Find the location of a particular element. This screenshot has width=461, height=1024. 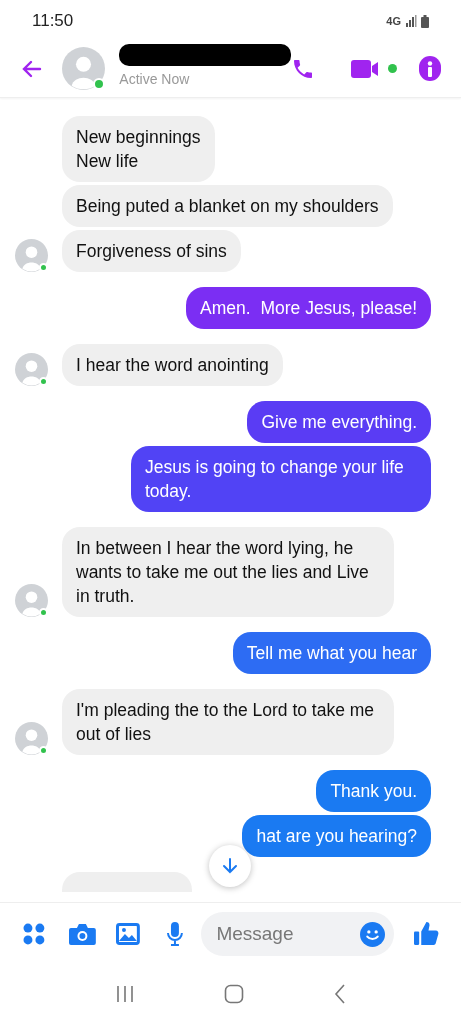

outgoing-message: Give me everything. is located at coordinates (339, 422).